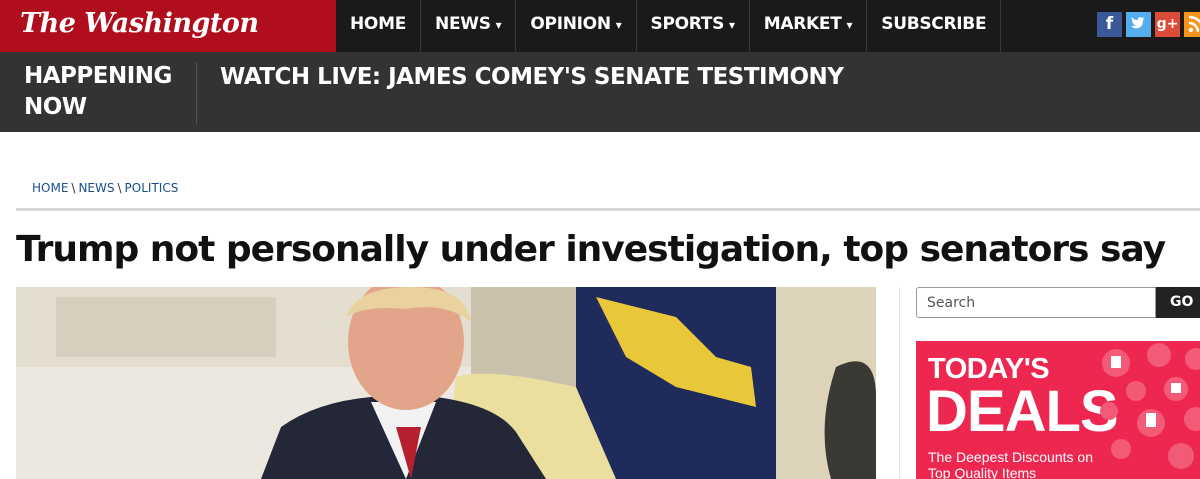  I want to click on happening-now-label: HAPPENING NOW, so click(98, 91).